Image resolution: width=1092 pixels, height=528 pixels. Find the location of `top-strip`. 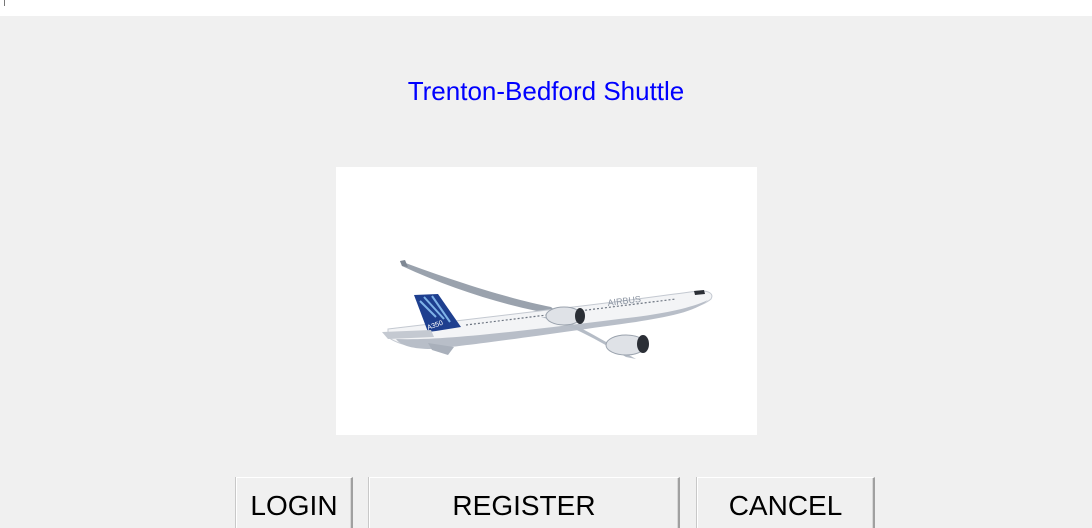

top-strip is located at coordinates (546, 8).